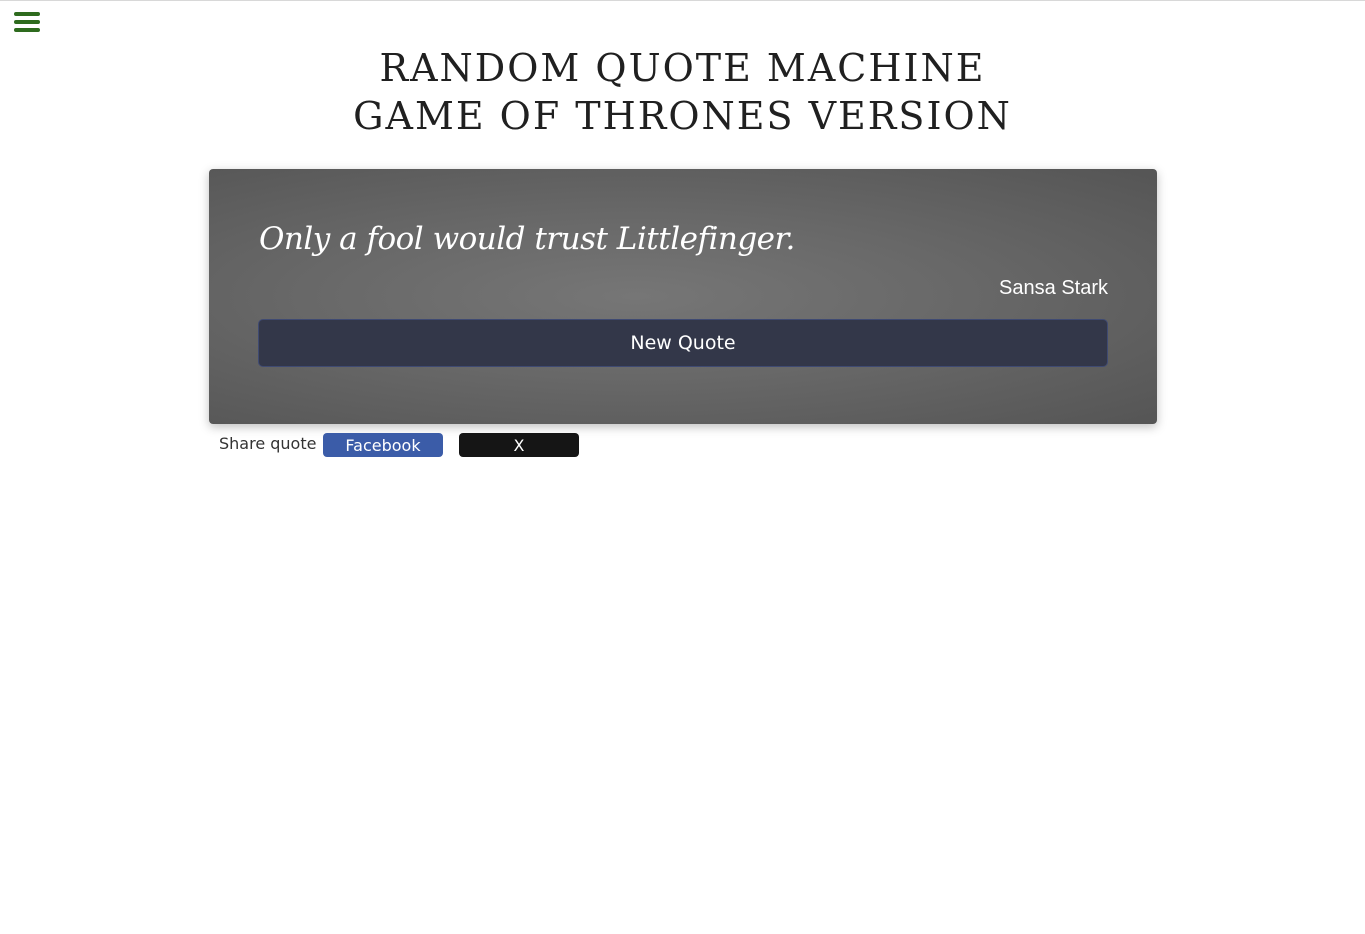 This screenshot has height=934, width=1365. I want to click on page-title-line-2: GAME OF THRONES VERSION, so click(682, 116).